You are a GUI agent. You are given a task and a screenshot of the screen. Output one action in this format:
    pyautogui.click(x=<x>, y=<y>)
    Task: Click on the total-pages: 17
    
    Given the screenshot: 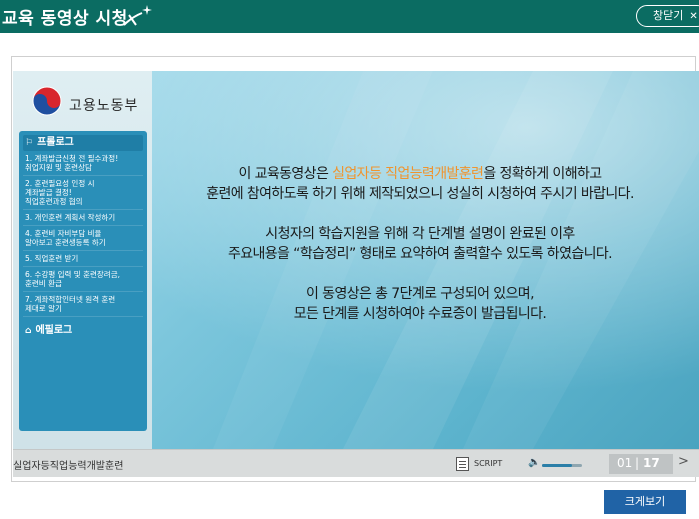 What is the action you would take?
    pyautogui.click(x=651, y=463)
    